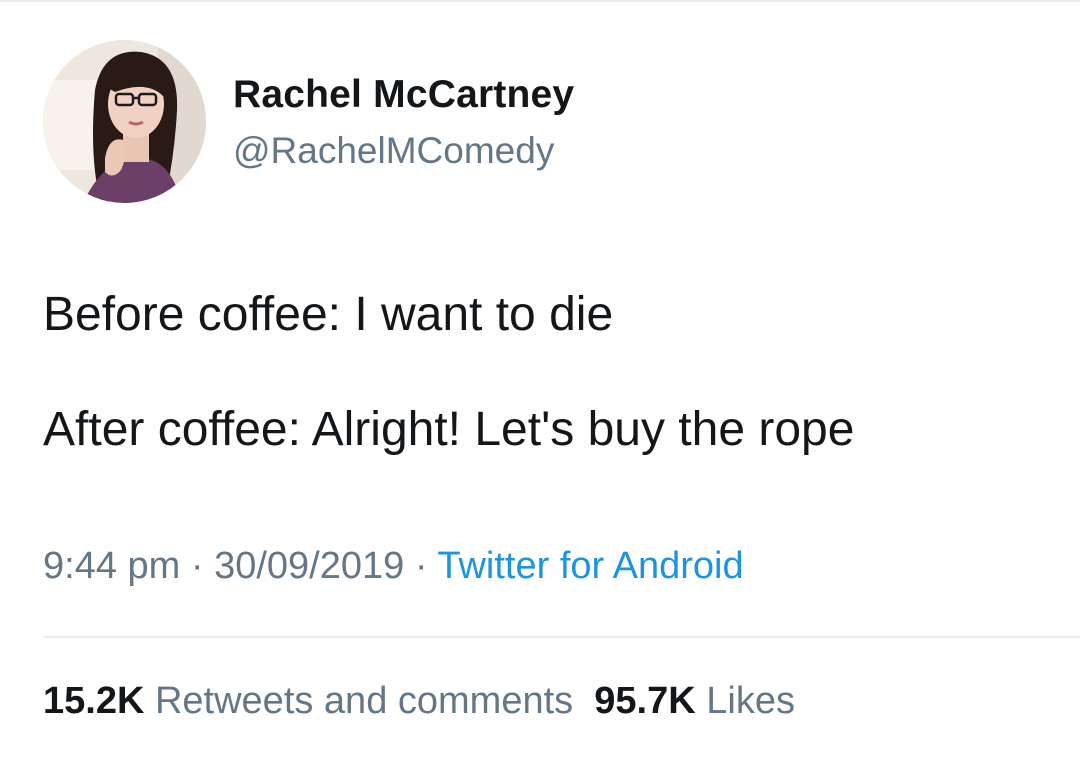 The height and width of the screenshot is (757, 1080). What do you see at coordinates (750, 701) in the screenshot?
I see `likes-label: Likes` at bounding box center [750, 701].